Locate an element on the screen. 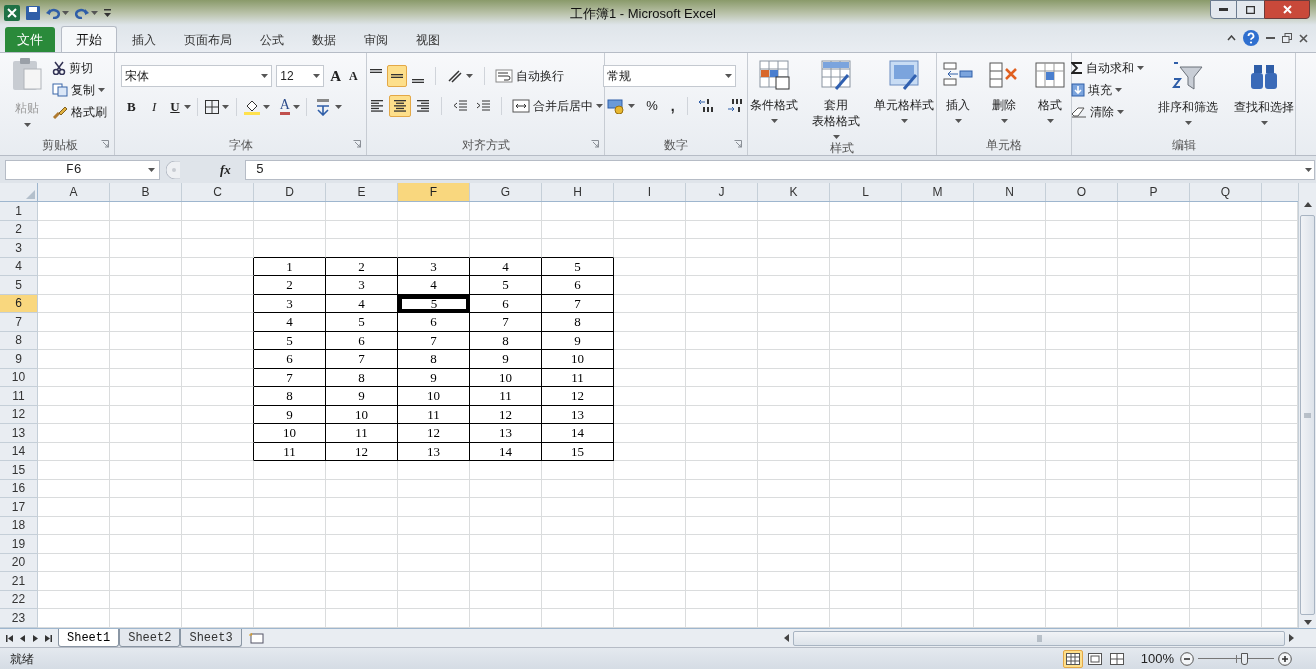  conditional-format-button: 条件格式 is located at coordinates (774, 97).